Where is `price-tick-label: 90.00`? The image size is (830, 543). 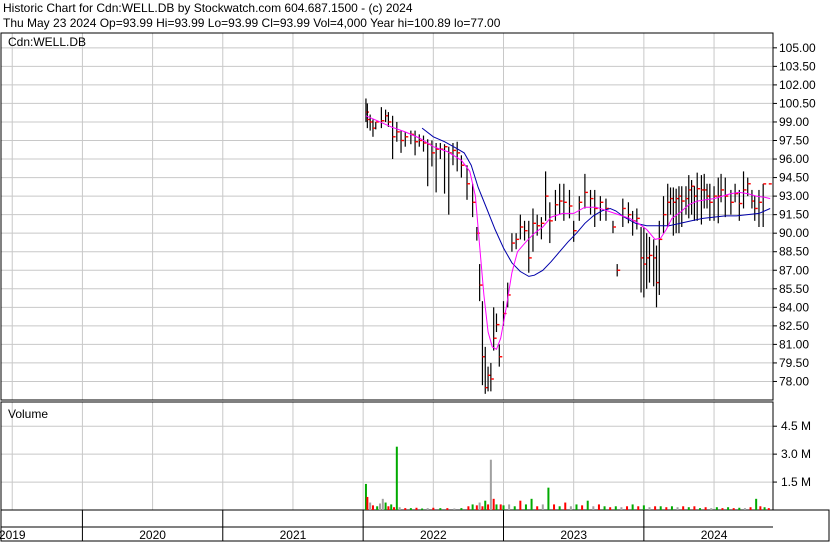 price-tick-label: 90.00 is located at coordinates (794, 233).